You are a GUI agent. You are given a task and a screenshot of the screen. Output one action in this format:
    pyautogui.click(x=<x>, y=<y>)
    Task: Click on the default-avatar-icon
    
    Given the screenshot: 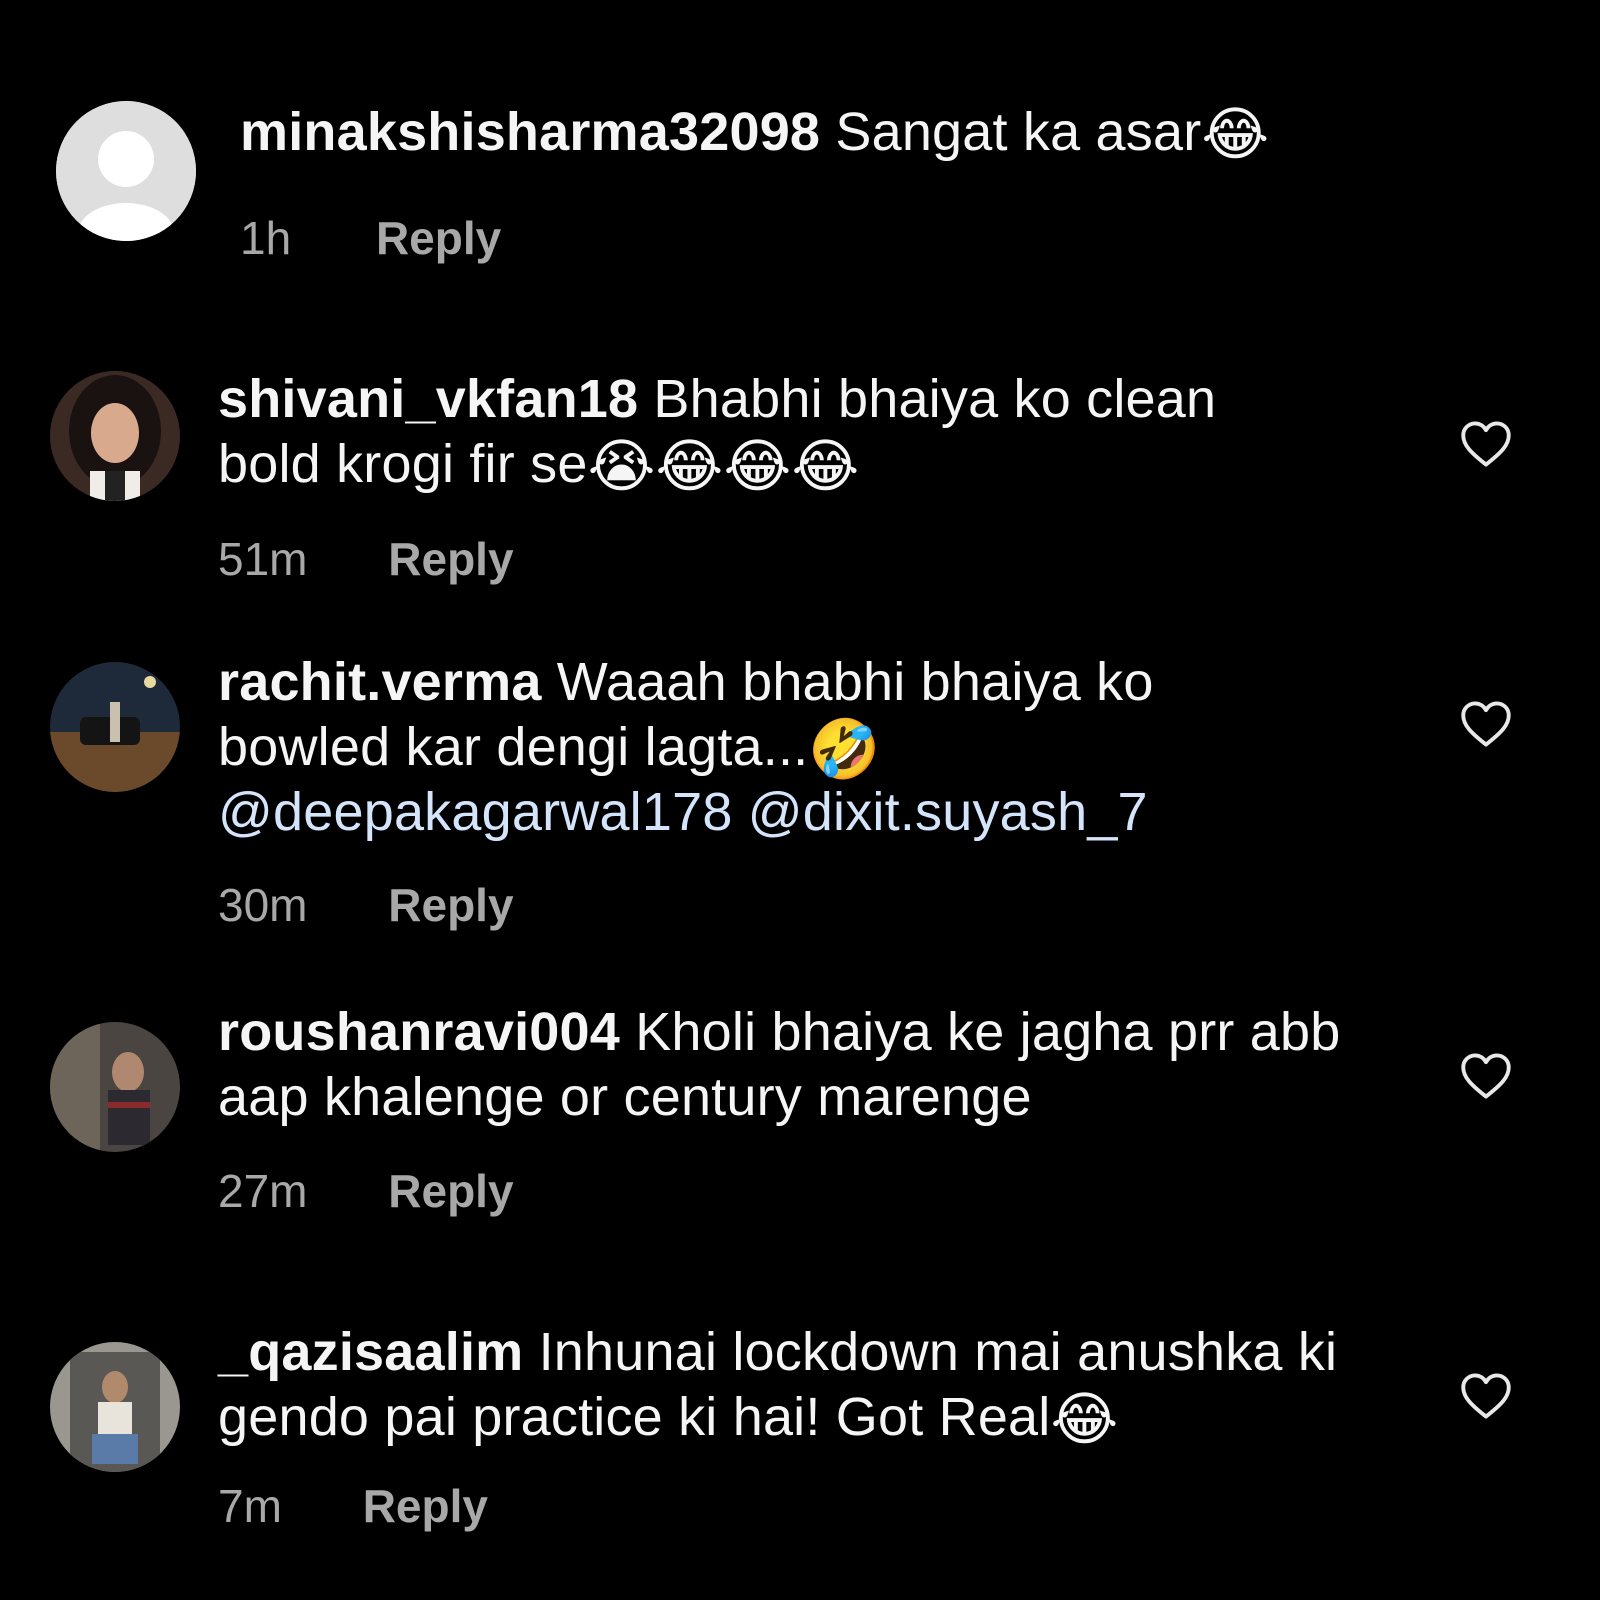 What is the action you would take?
    pyautogui.click(x=126, y=171)
    